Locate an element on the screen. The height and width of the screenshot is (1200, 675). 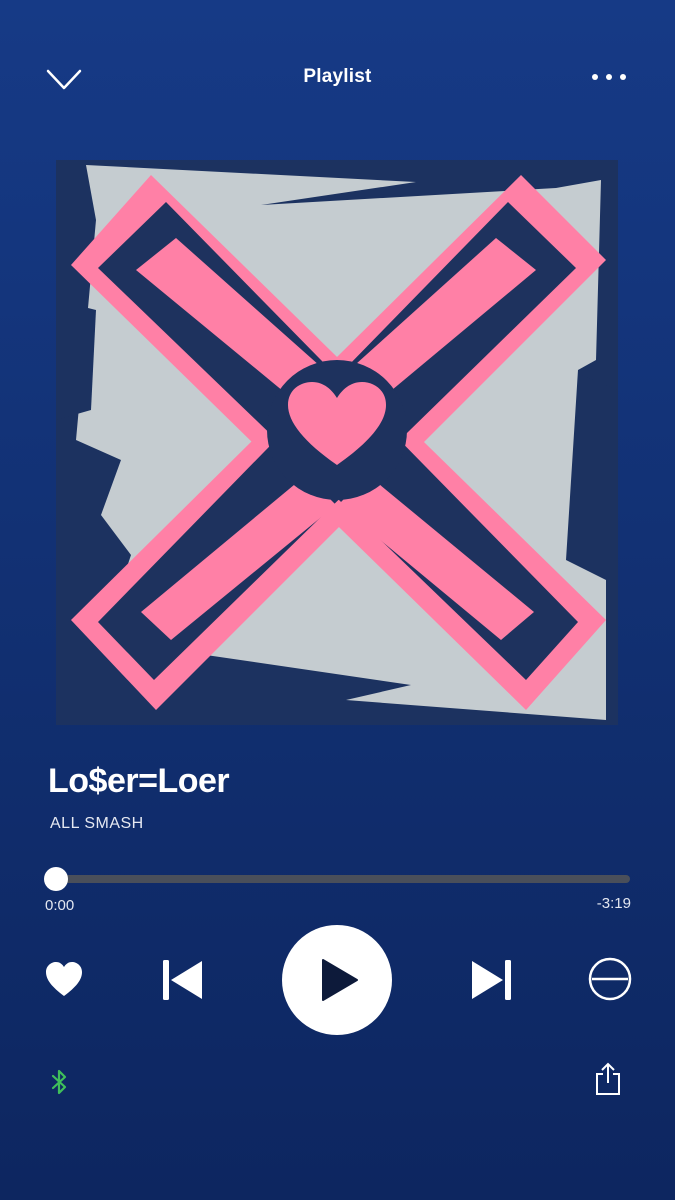
track-title: Lo$er=Lo⁣er is located at coordinates (139, 781).